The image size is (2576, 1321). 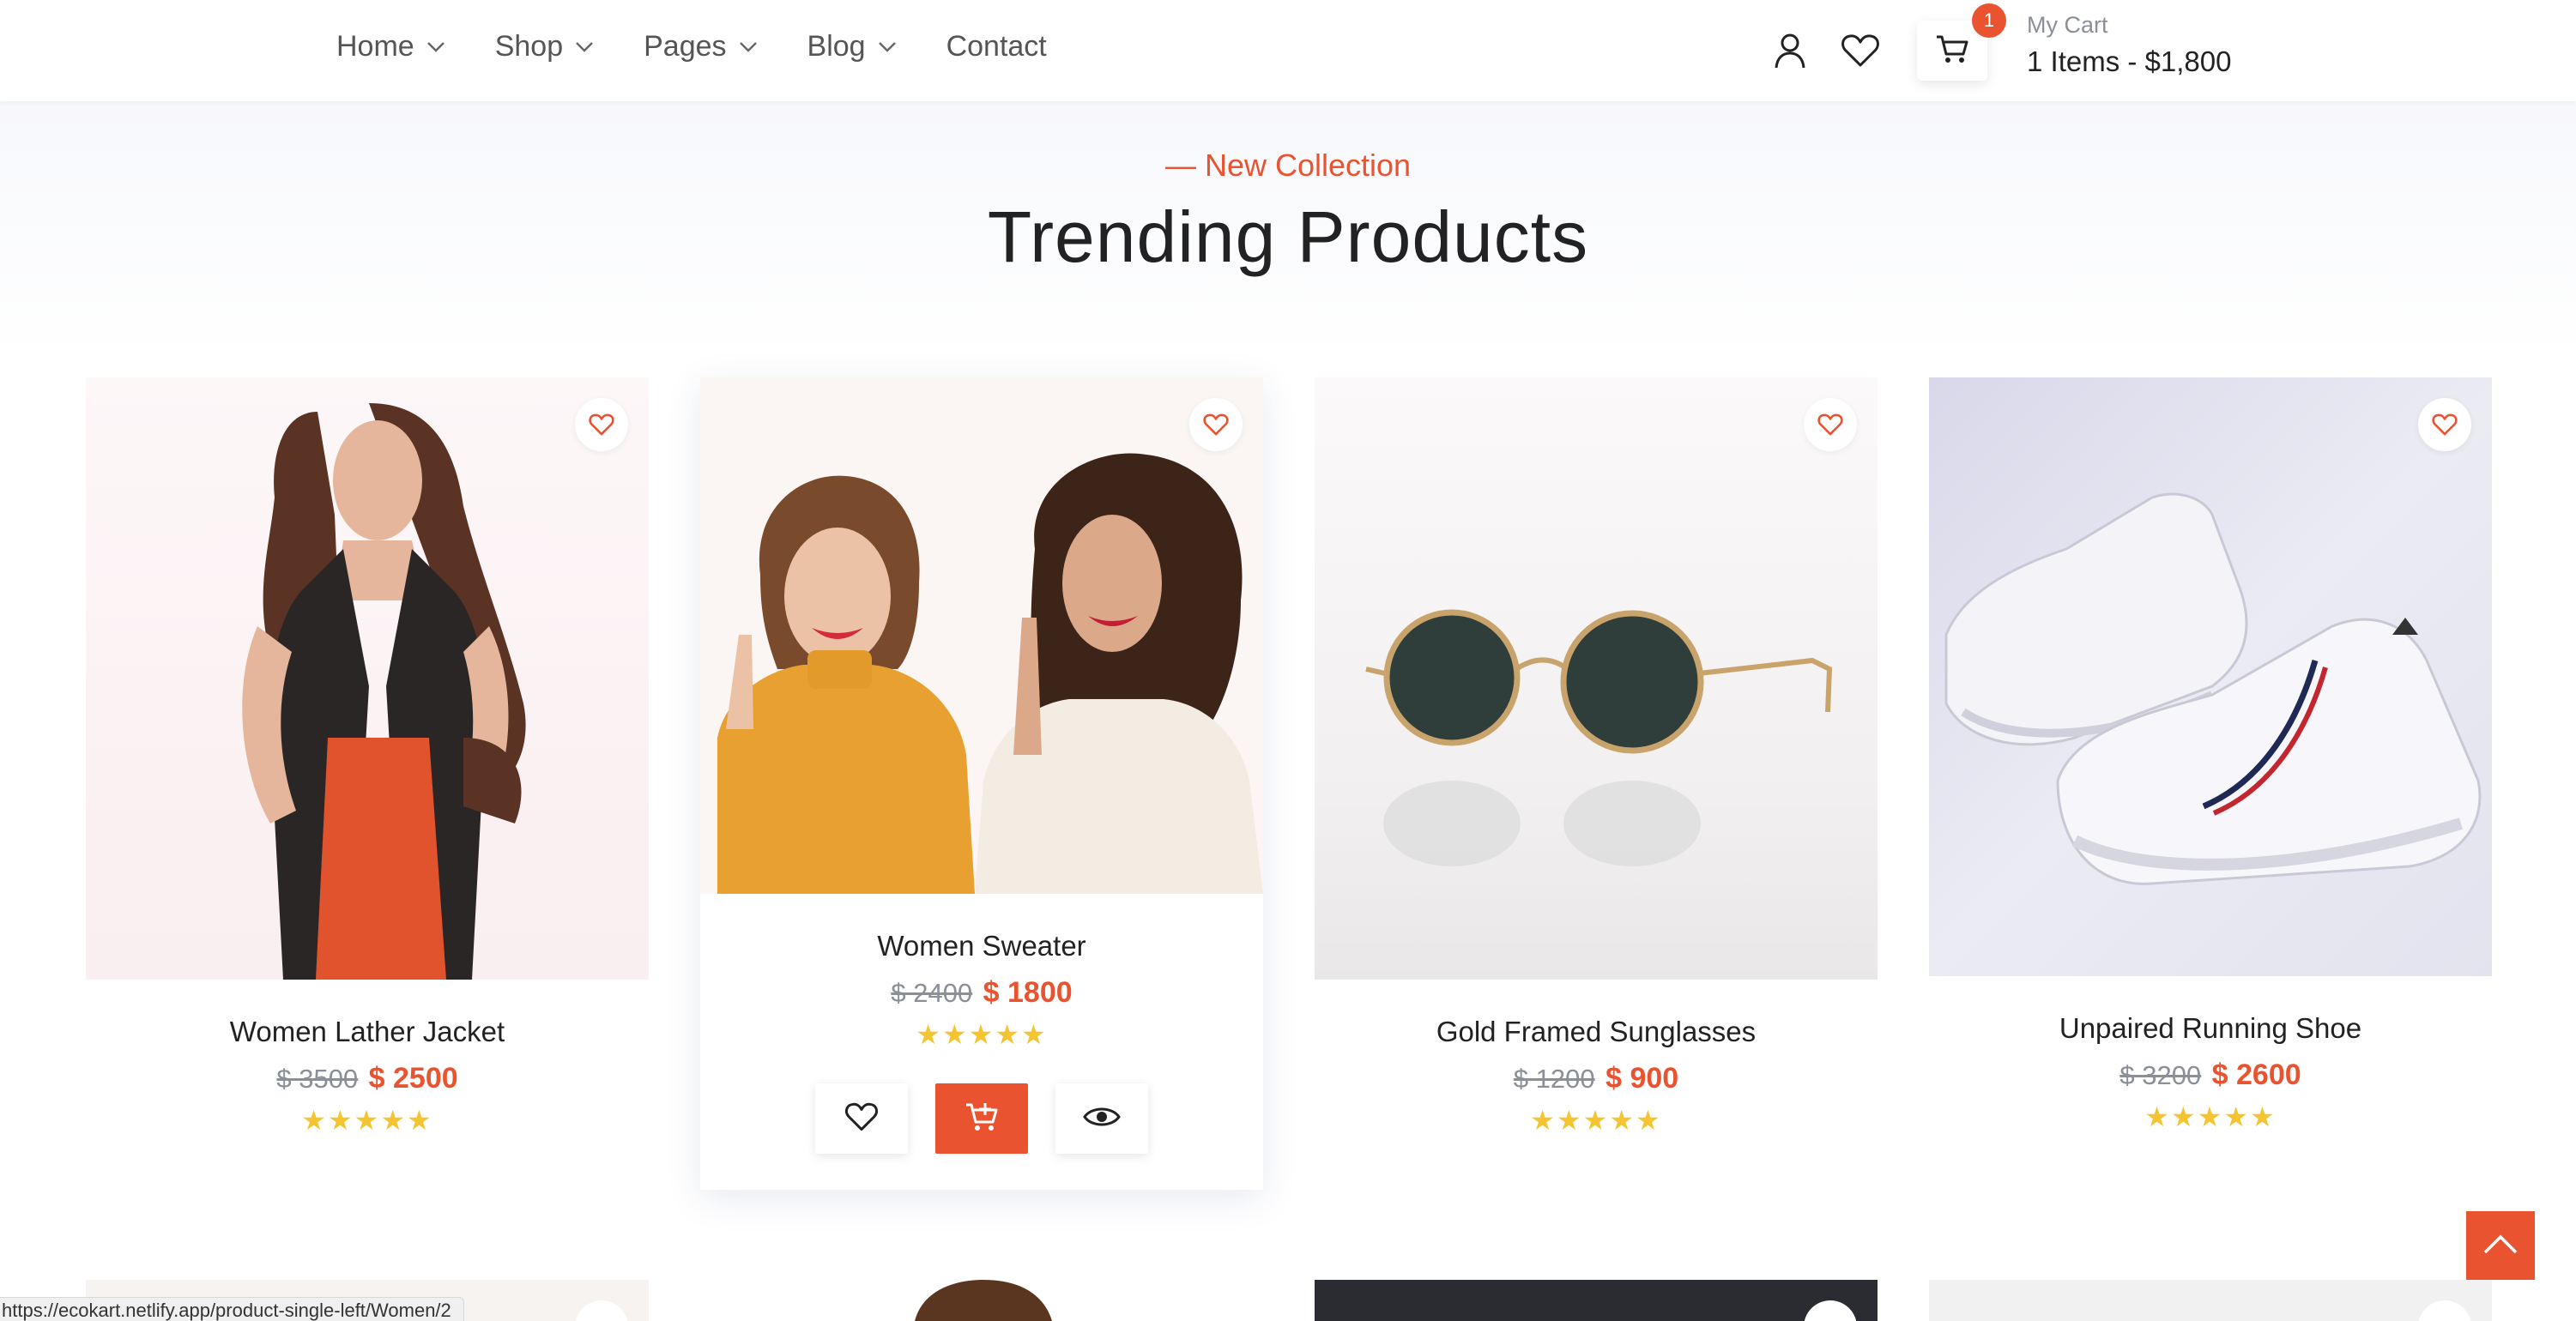 I want to click on user-icon, so click(x=1790, y=50).